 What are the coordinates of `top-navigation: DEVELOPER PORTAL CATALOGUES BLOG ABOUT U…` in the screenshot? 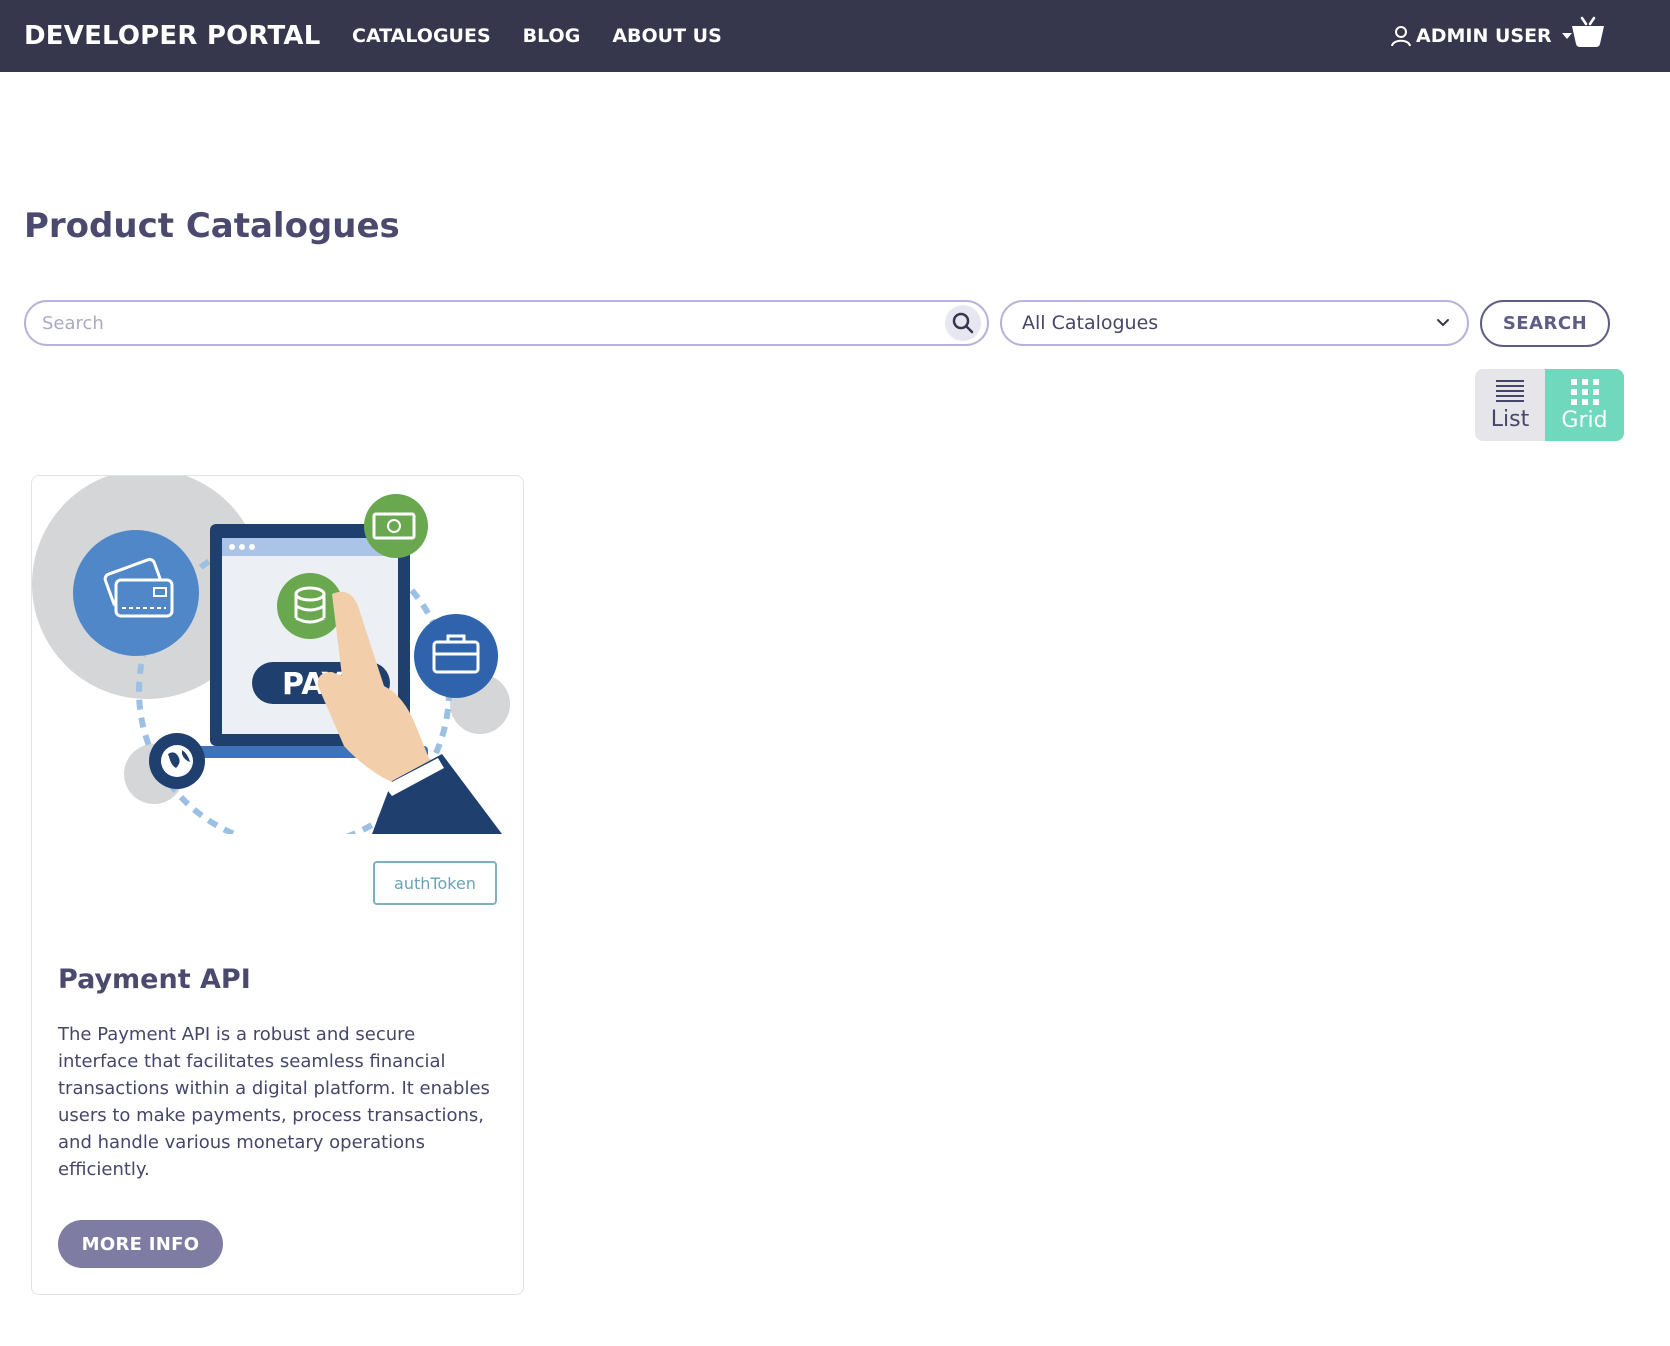 It's located at (835, 36).